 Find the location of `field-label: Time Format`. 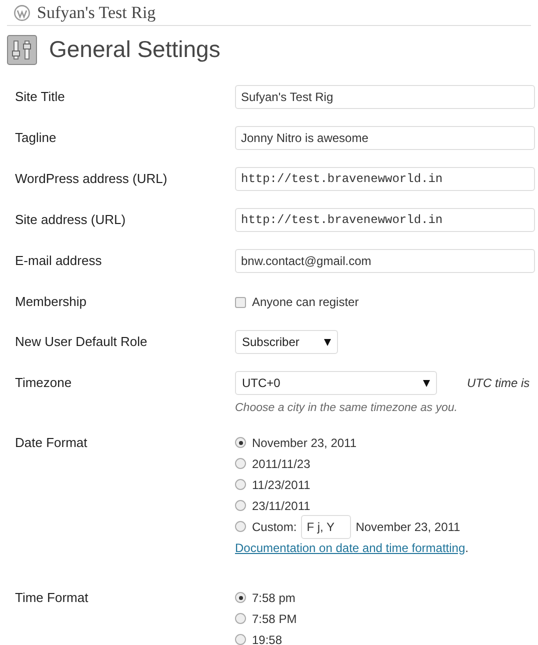

field-label: Time Format is located at coordinates (52, 598).